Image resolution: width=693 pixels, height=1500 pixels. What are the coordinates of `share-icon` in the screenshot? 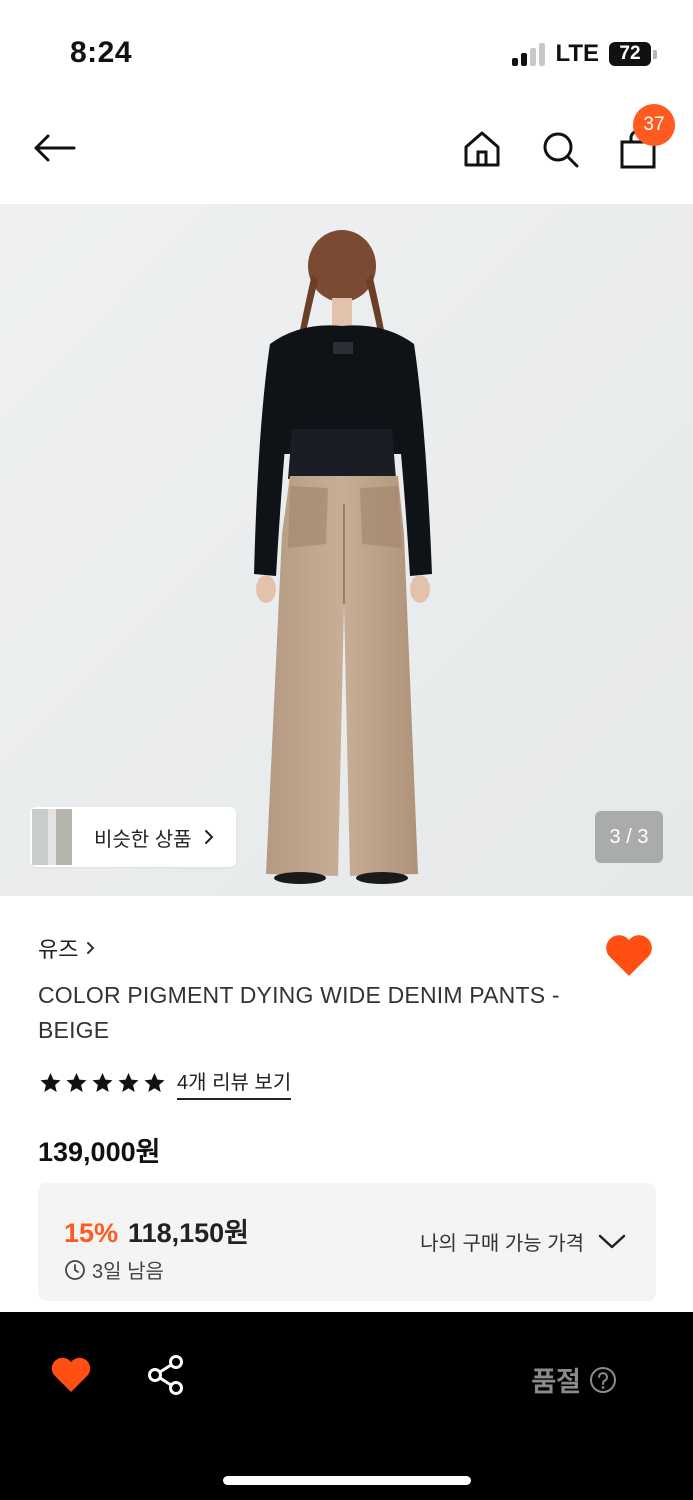 It's located at (166, 1375).